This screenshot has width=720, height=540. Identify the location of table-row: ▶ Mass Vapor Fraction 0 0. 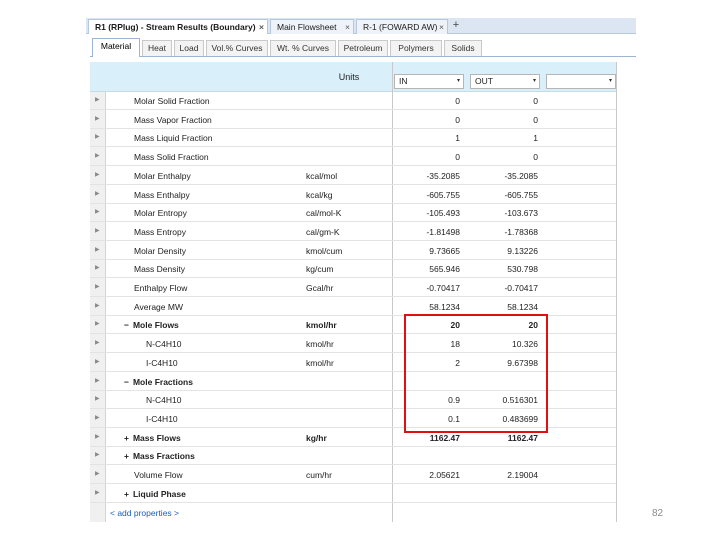
(353, 120).